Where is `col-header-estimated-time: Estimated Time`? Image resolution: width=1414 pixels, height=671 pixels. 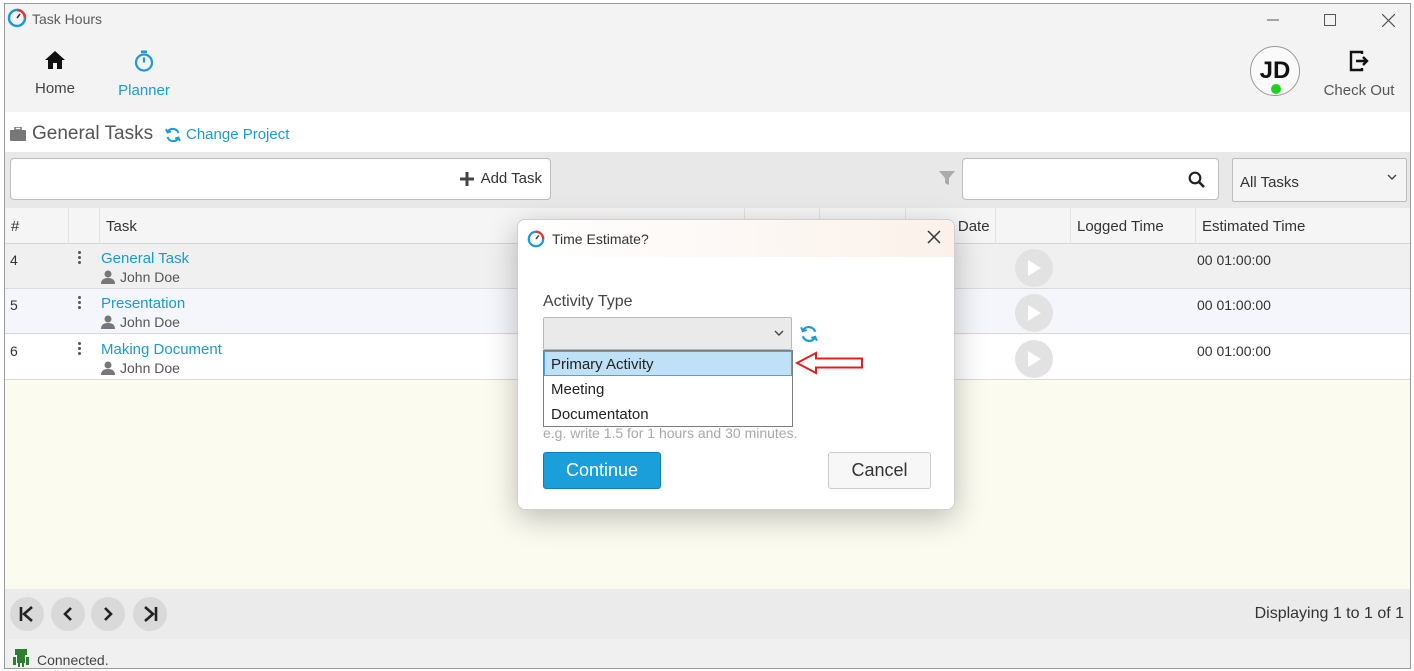
col-header-estimated-time: Estimated Time is located at coordinates (1302, 226).